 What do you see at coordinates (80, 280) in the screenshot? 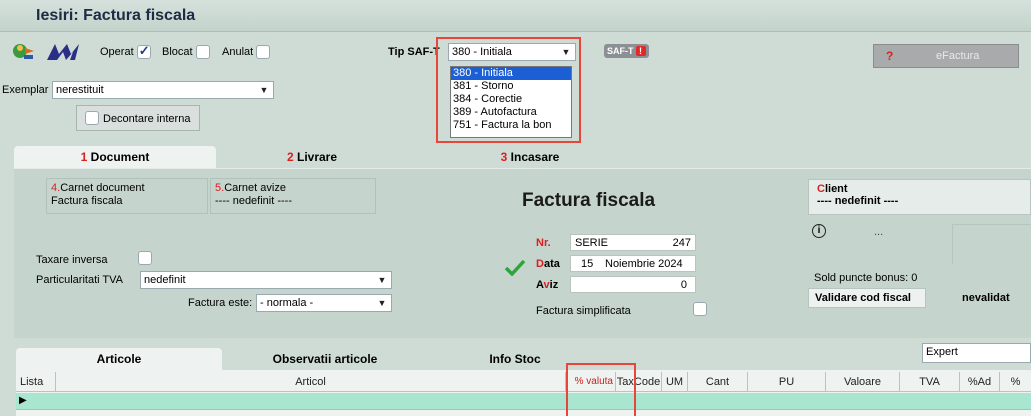
I see `particularitati-label: Particularitati TVA` at bounding box center [80, 280].